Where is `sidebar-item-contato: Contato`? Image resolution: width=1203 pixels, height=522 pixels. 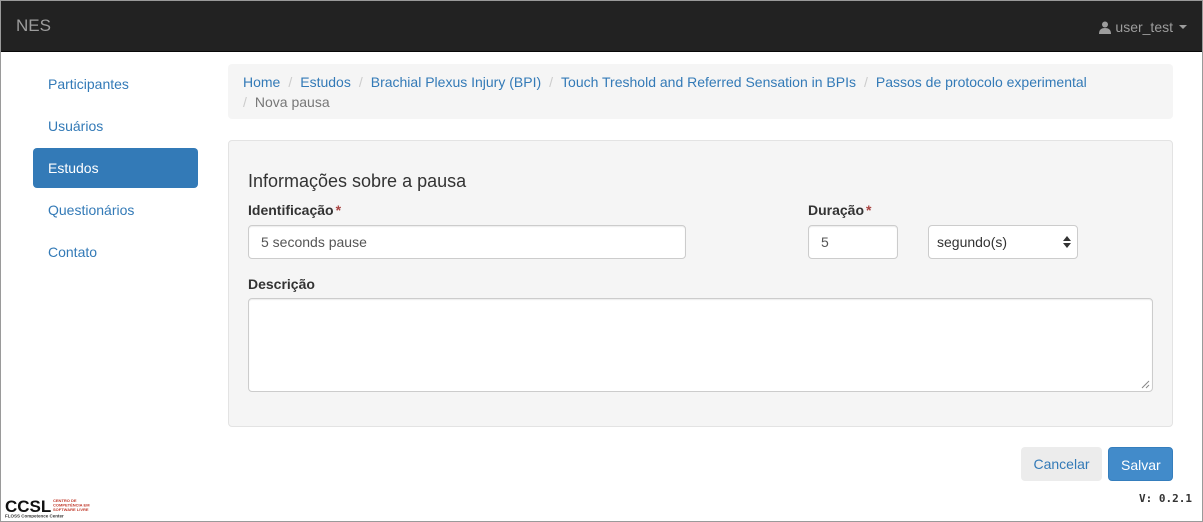
sidebar-item-contato: Contato is located at coordinates (115, 252).